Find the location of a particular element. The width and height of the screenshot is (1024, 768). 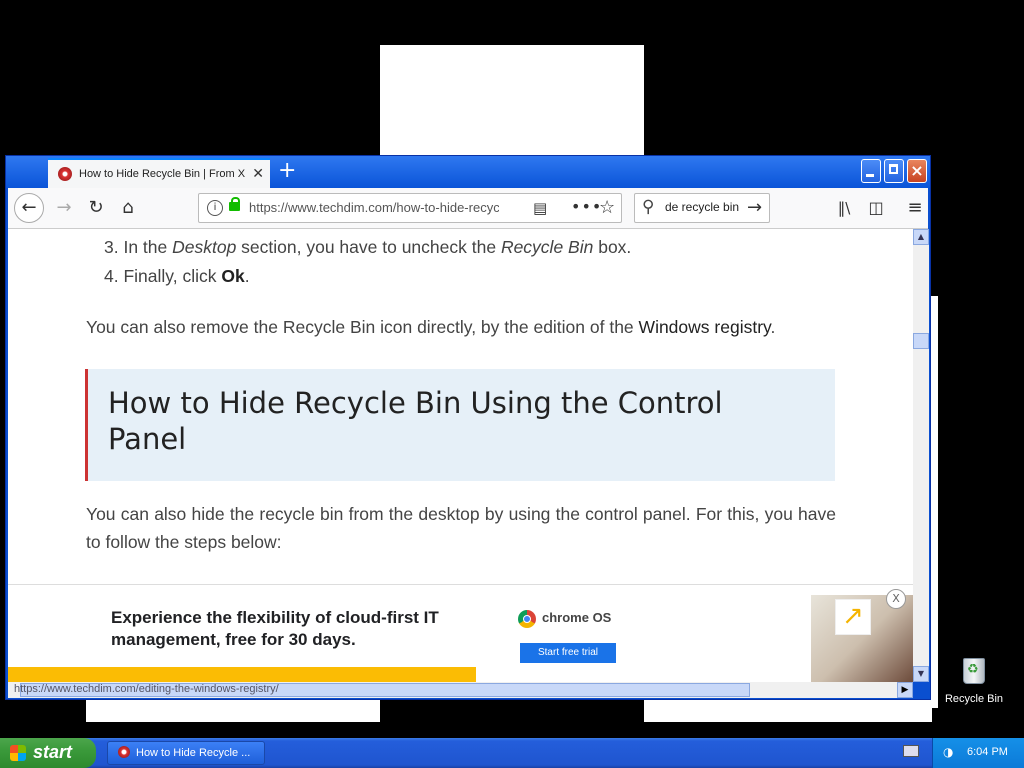

start-button: start is located at coordinates (48, 753).